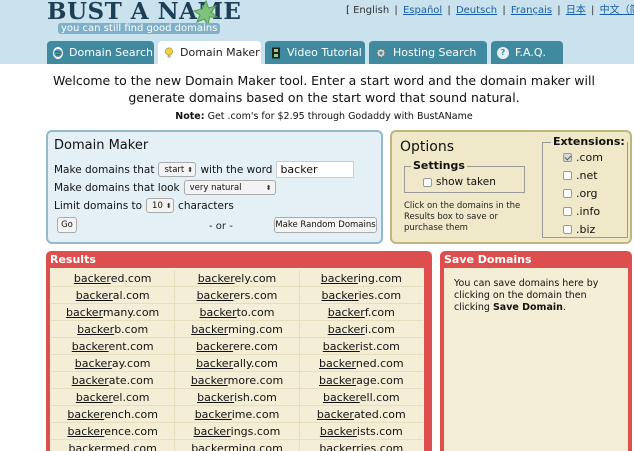  What do you see at coordinates (325, 225) in the screenshot?
I see `random-domains-button: Make Random Domains` at bounding box center [325, 225].